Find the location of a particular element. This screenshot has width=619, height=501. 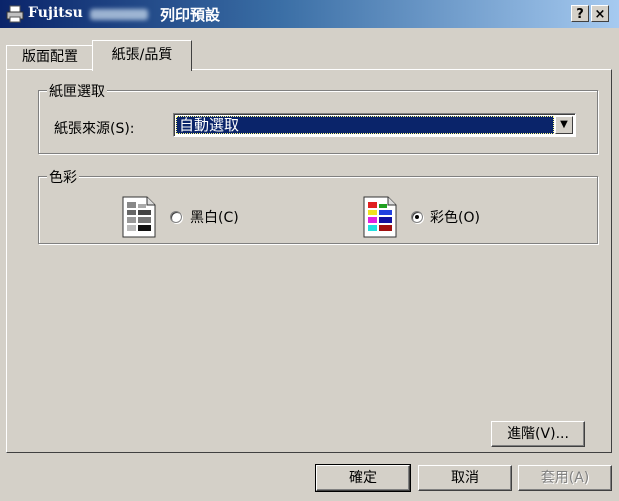

help-button: ? is located at coordinates (580, 13).